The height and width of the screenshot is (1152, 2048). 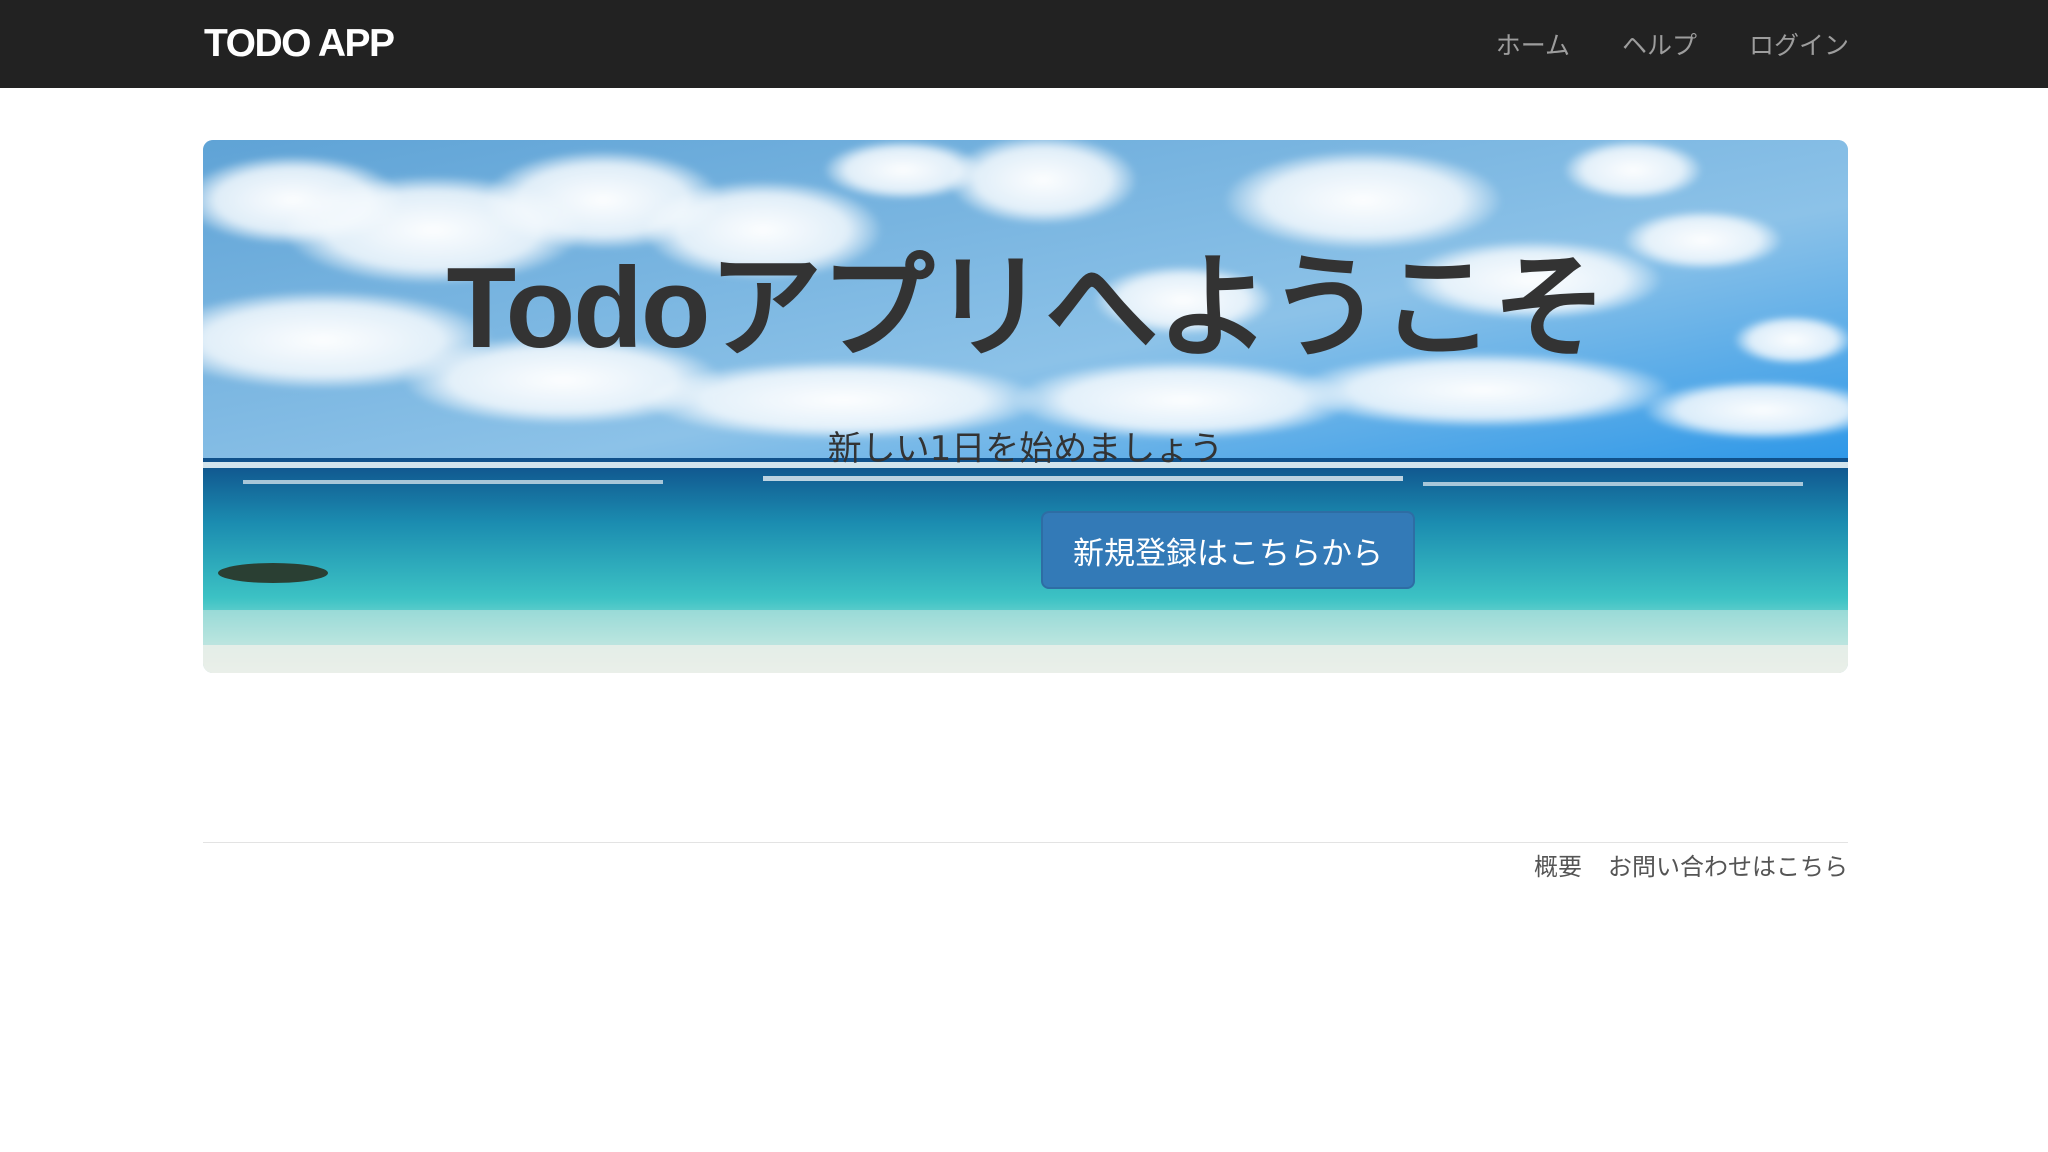 What do you see at coordinates (1728, 867) in the screenshot?
I see `footer-link-contact: お問い合わせはこちら` at bounding box center [1728, 867].